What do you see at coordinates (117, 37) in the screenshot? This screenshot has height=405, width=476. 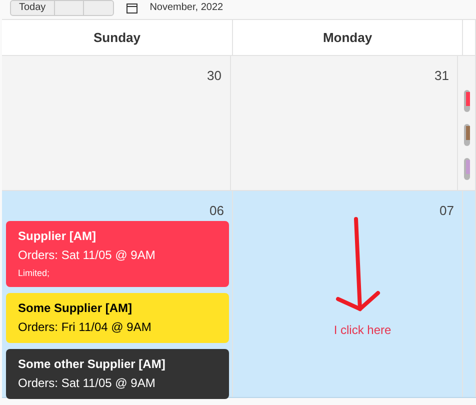 I see `day-heading: Sunday` at bounding box center [117, 37].